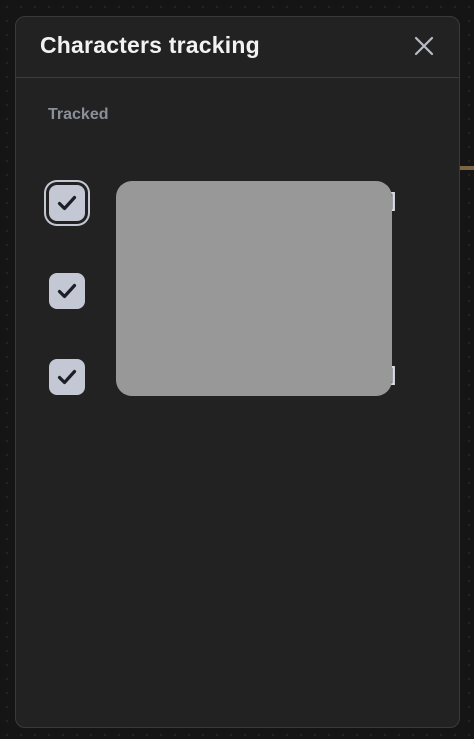  What do you see at coordinates (78, 114) in the screenshot?
I see `tracked-section-label: Tracked` at bounding box center [78, 114].